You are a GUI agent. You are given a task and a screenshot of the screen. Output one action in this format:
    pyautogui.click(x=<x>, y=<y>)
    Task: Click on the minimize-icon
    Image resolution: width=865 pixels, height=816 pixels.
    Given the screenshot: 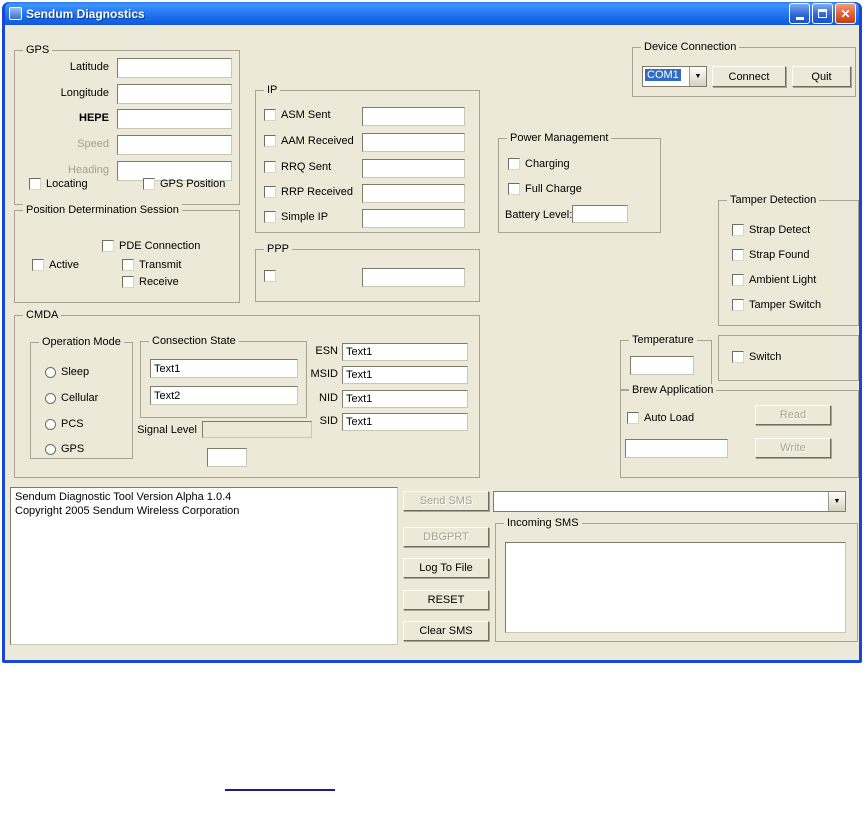 What is the action you would take?
    pyautogui.click(x=799, y=18)
    